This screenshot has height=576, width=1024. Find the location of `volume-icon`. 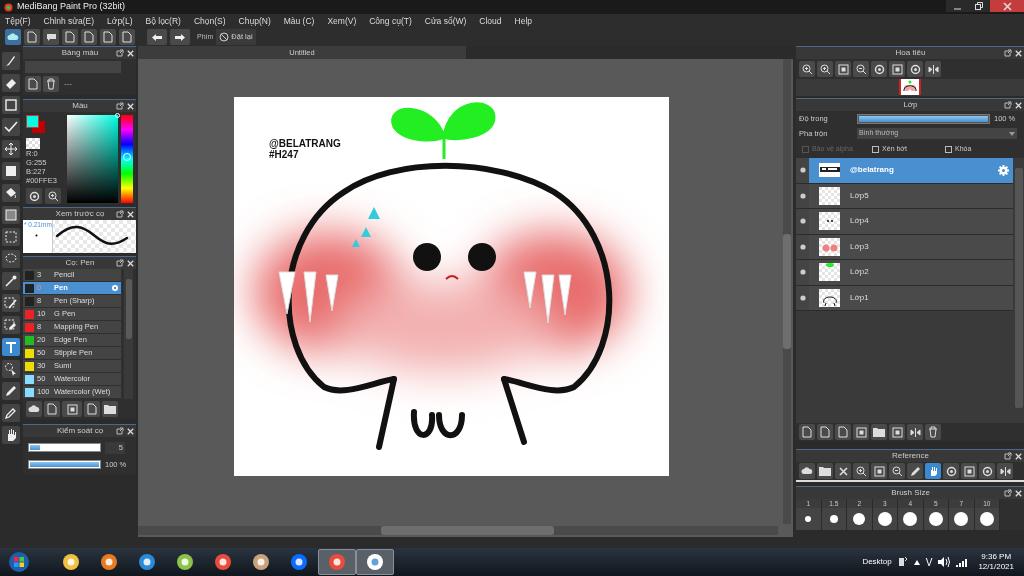

volume-icon is located at coordinates (944, 562).